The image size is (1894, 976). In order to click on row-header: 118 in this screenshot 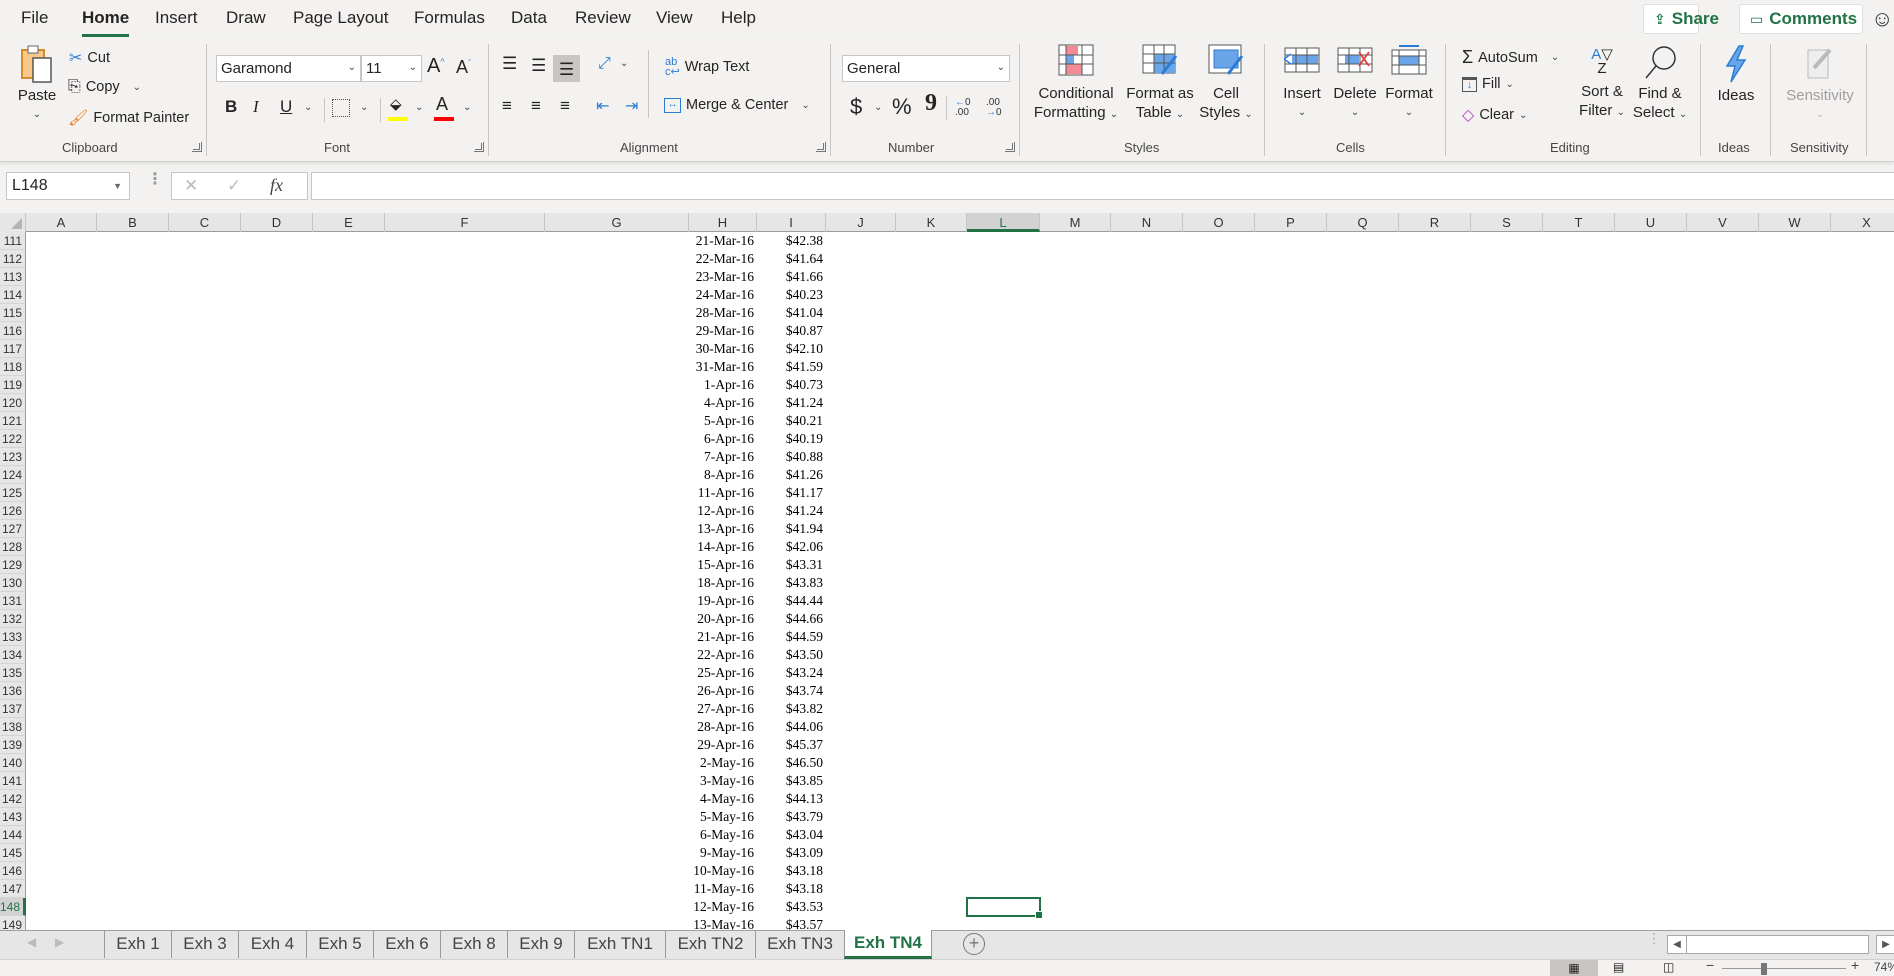, I will do `click(13, 367)`.